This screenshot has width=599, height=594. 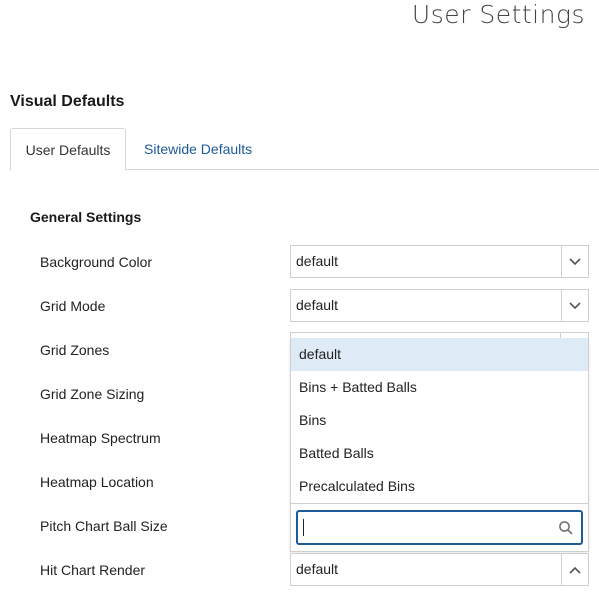 I want to click on hit-chart-render-value: default, so click(x=317, y=569).